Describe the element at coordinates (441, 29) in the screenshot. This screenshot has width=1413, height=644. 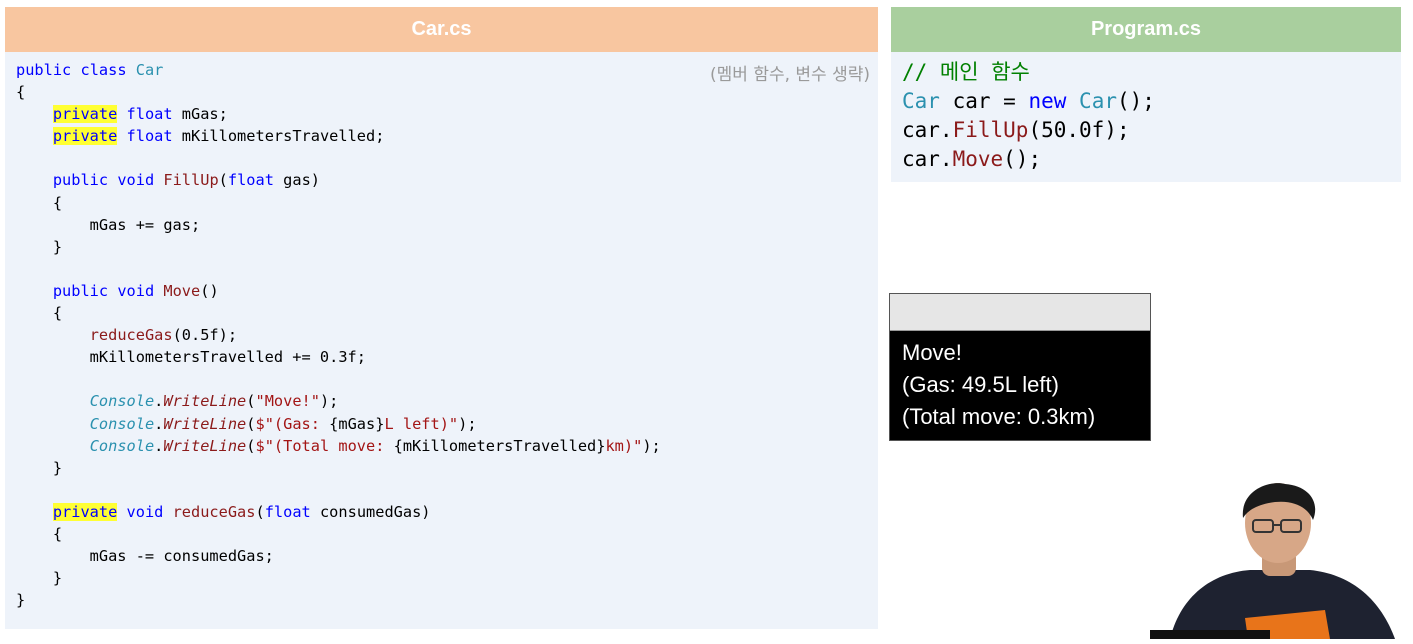
I see `car-file-title: Car.cs` at that location.